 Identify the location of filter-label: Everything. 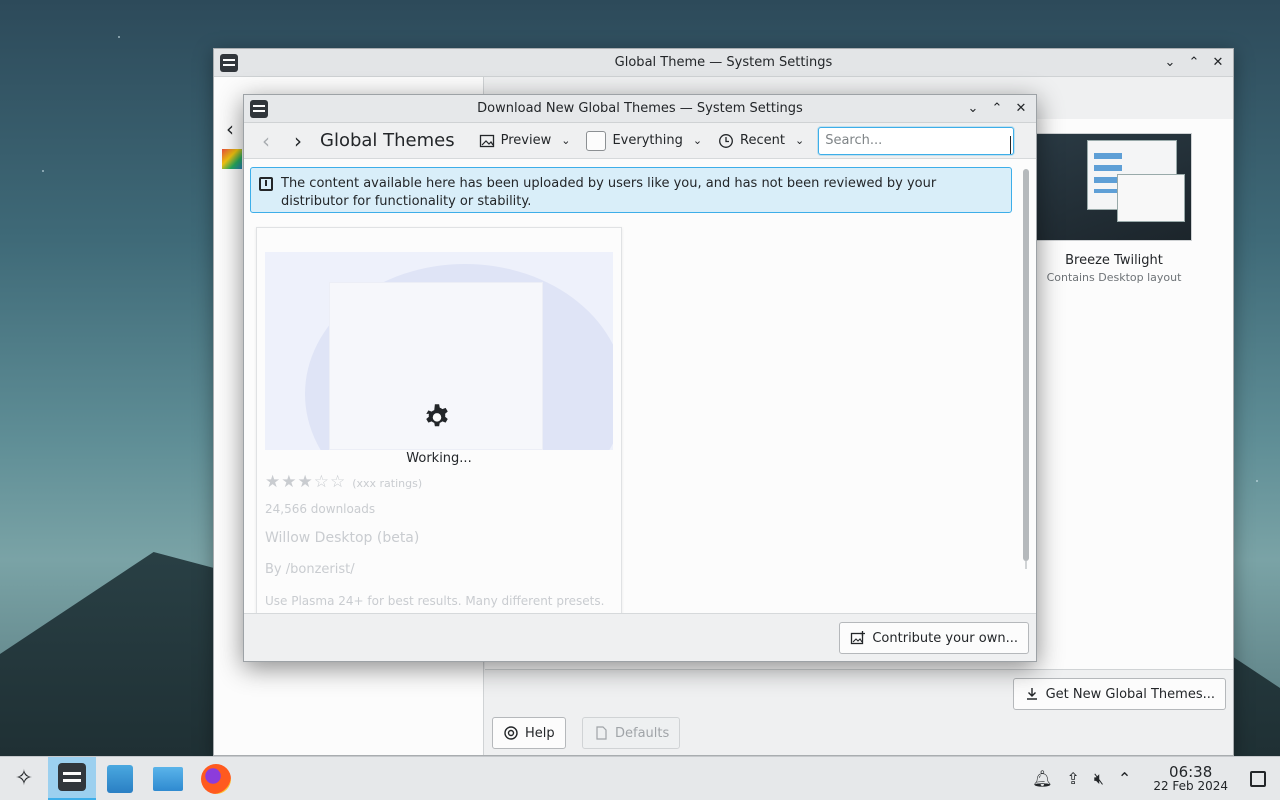
(647, 140).